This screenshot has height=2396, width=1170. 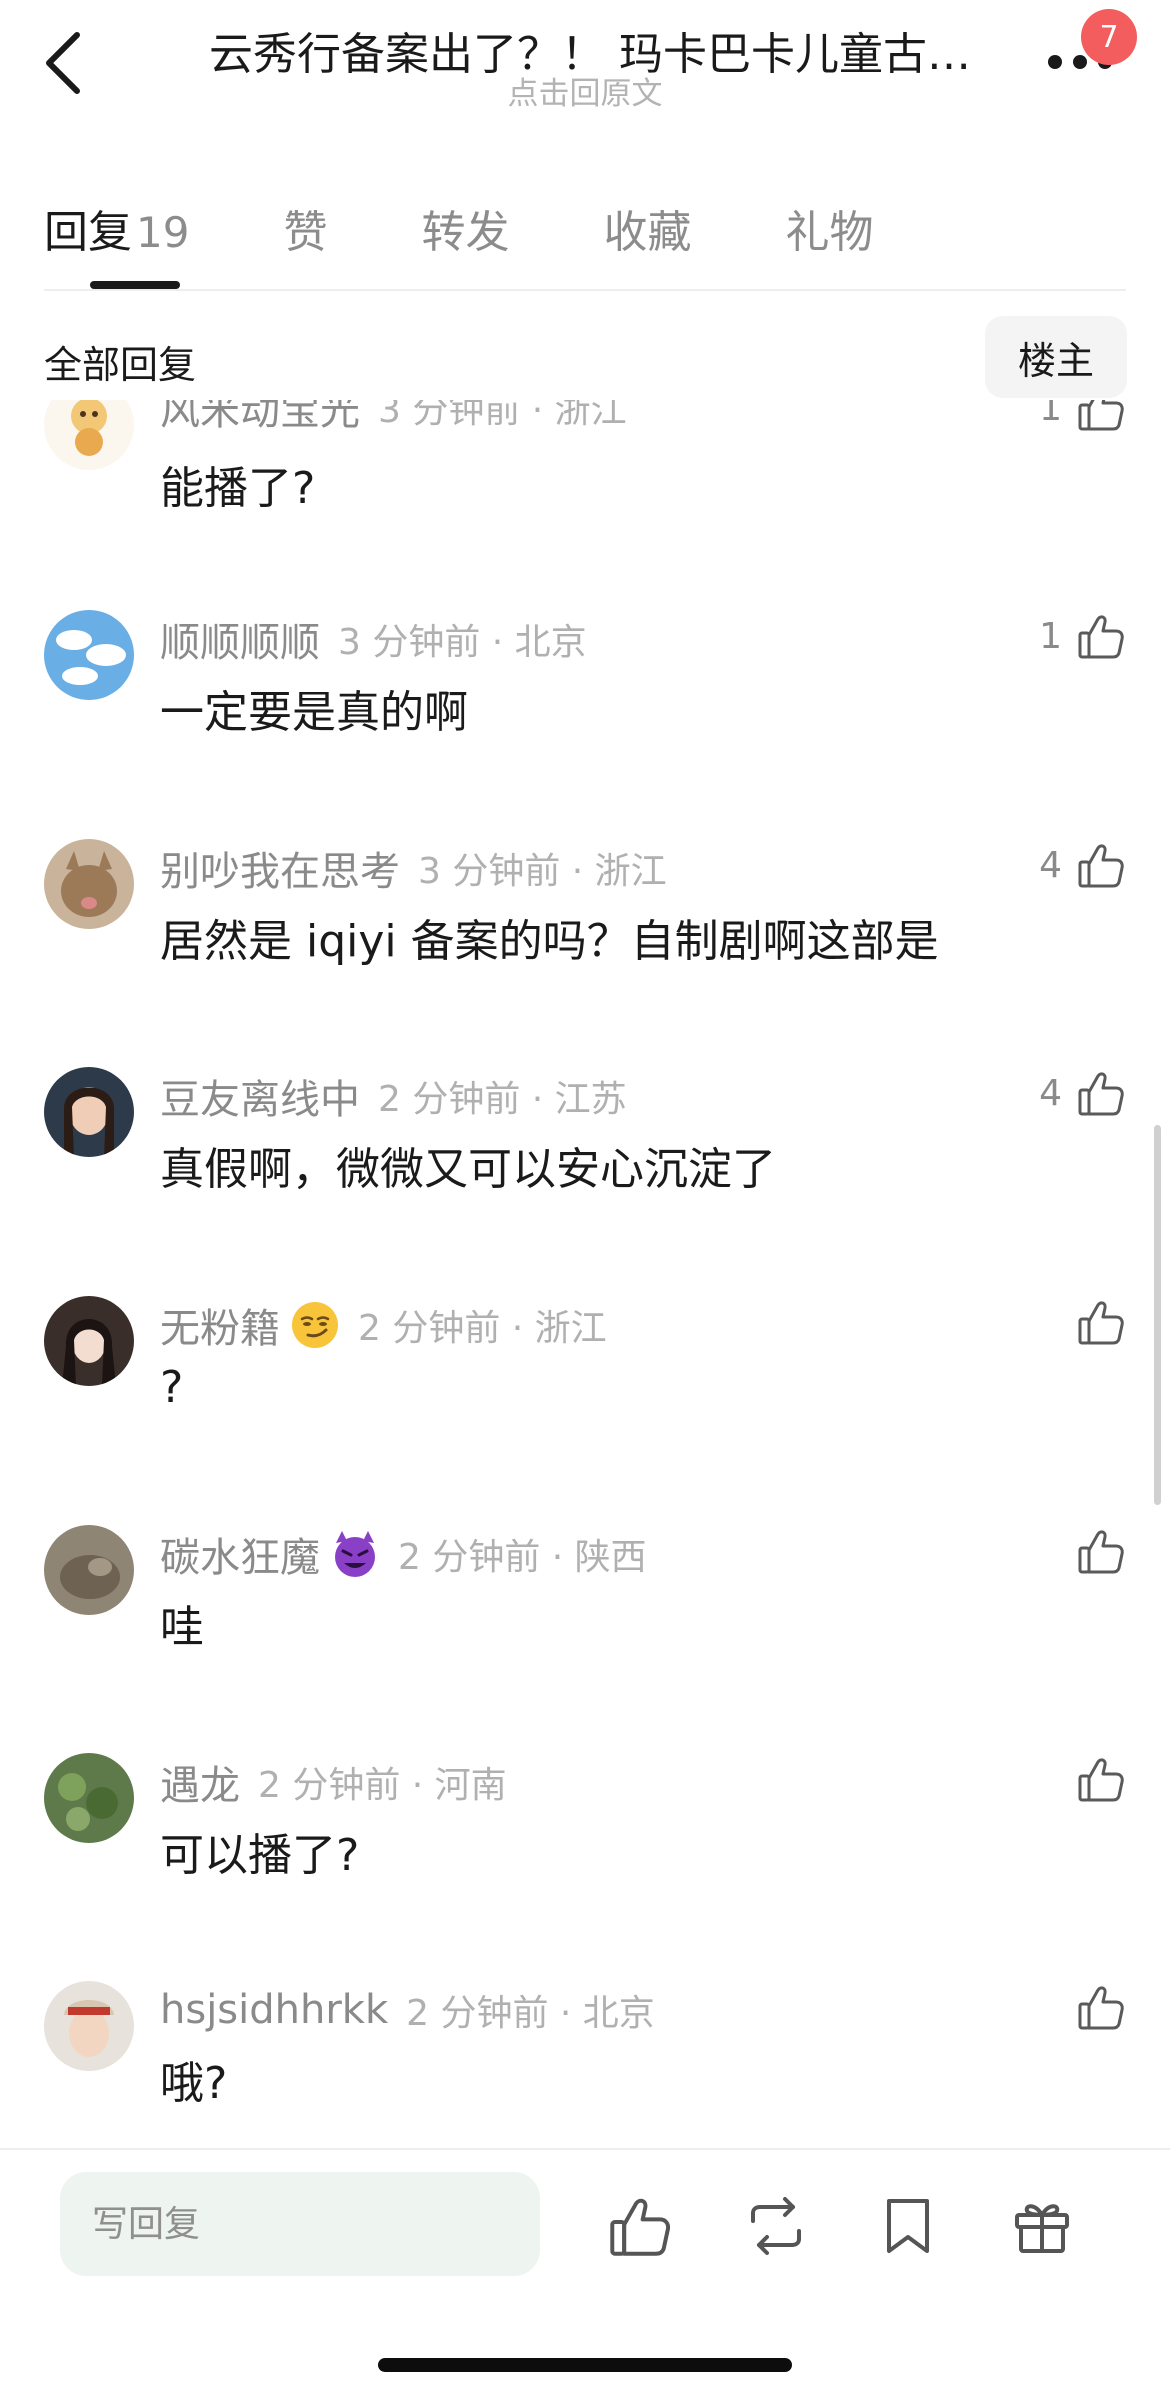 What do you see at coordinates (549, 937) in the screenshot?
I see `comment-text: 居然是 iqiyi 备案的吗？自制剧啊这部是` at bounding box center [549, 937].